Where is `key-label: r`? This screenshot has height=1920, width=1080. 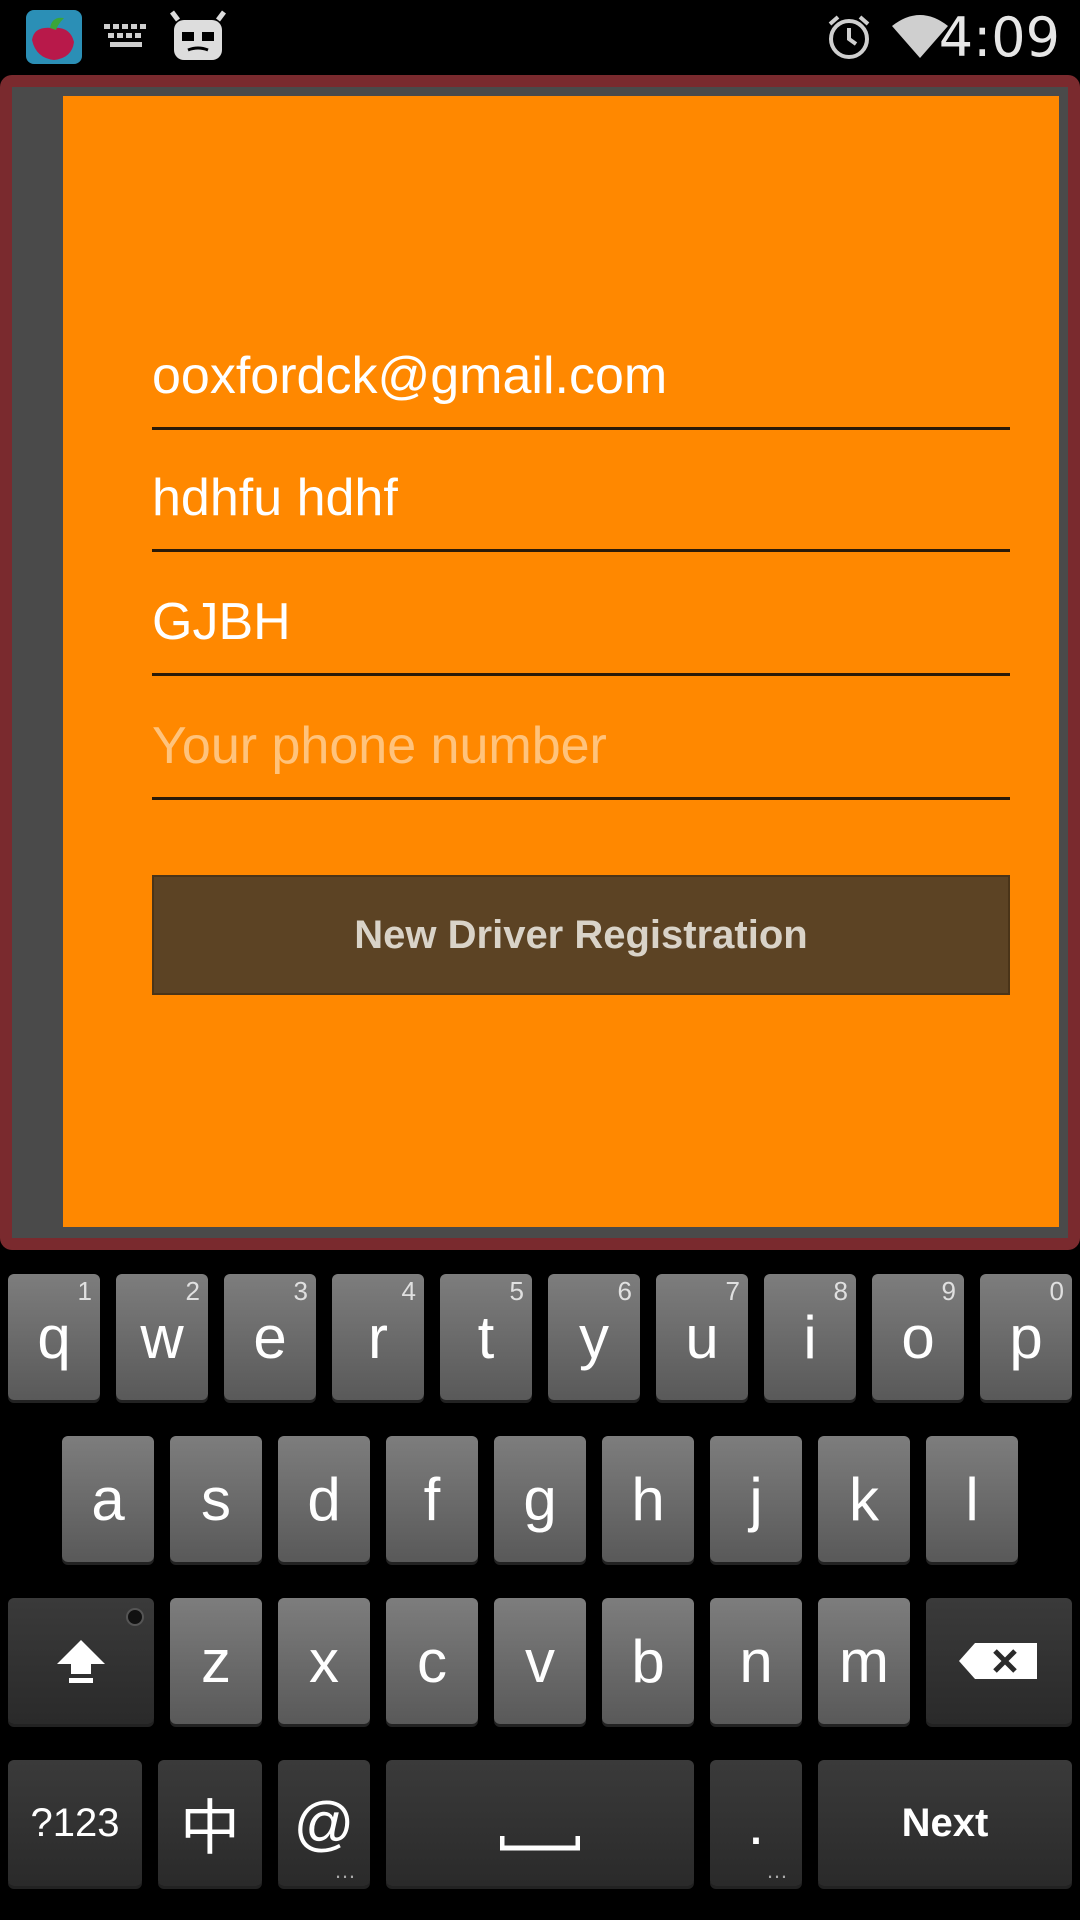
key-label: r is located at coordinates (378, 1337).